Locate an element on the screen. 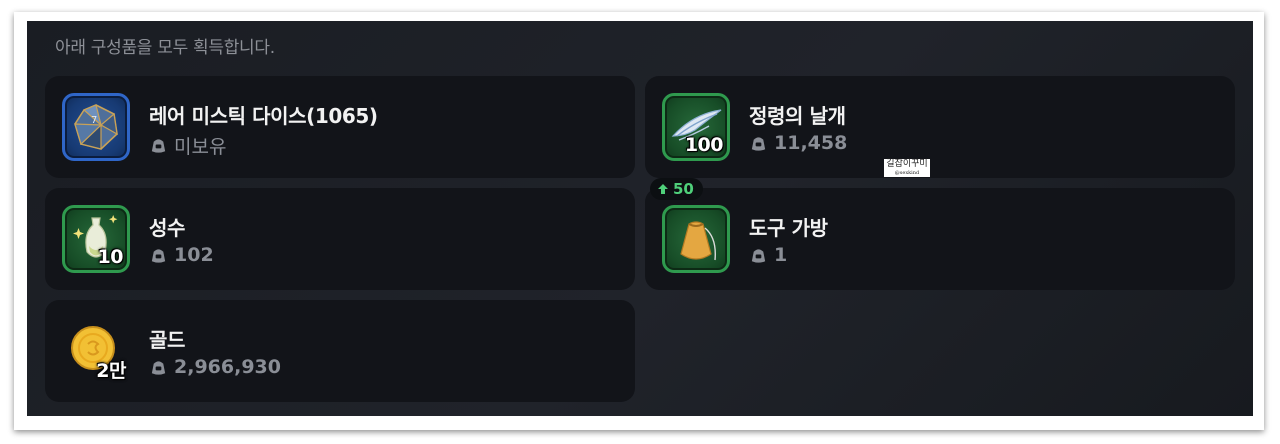 The width and height of the screenshot is (1280, 444). owned-count-row: 102 is located at coordinates (181, 255).